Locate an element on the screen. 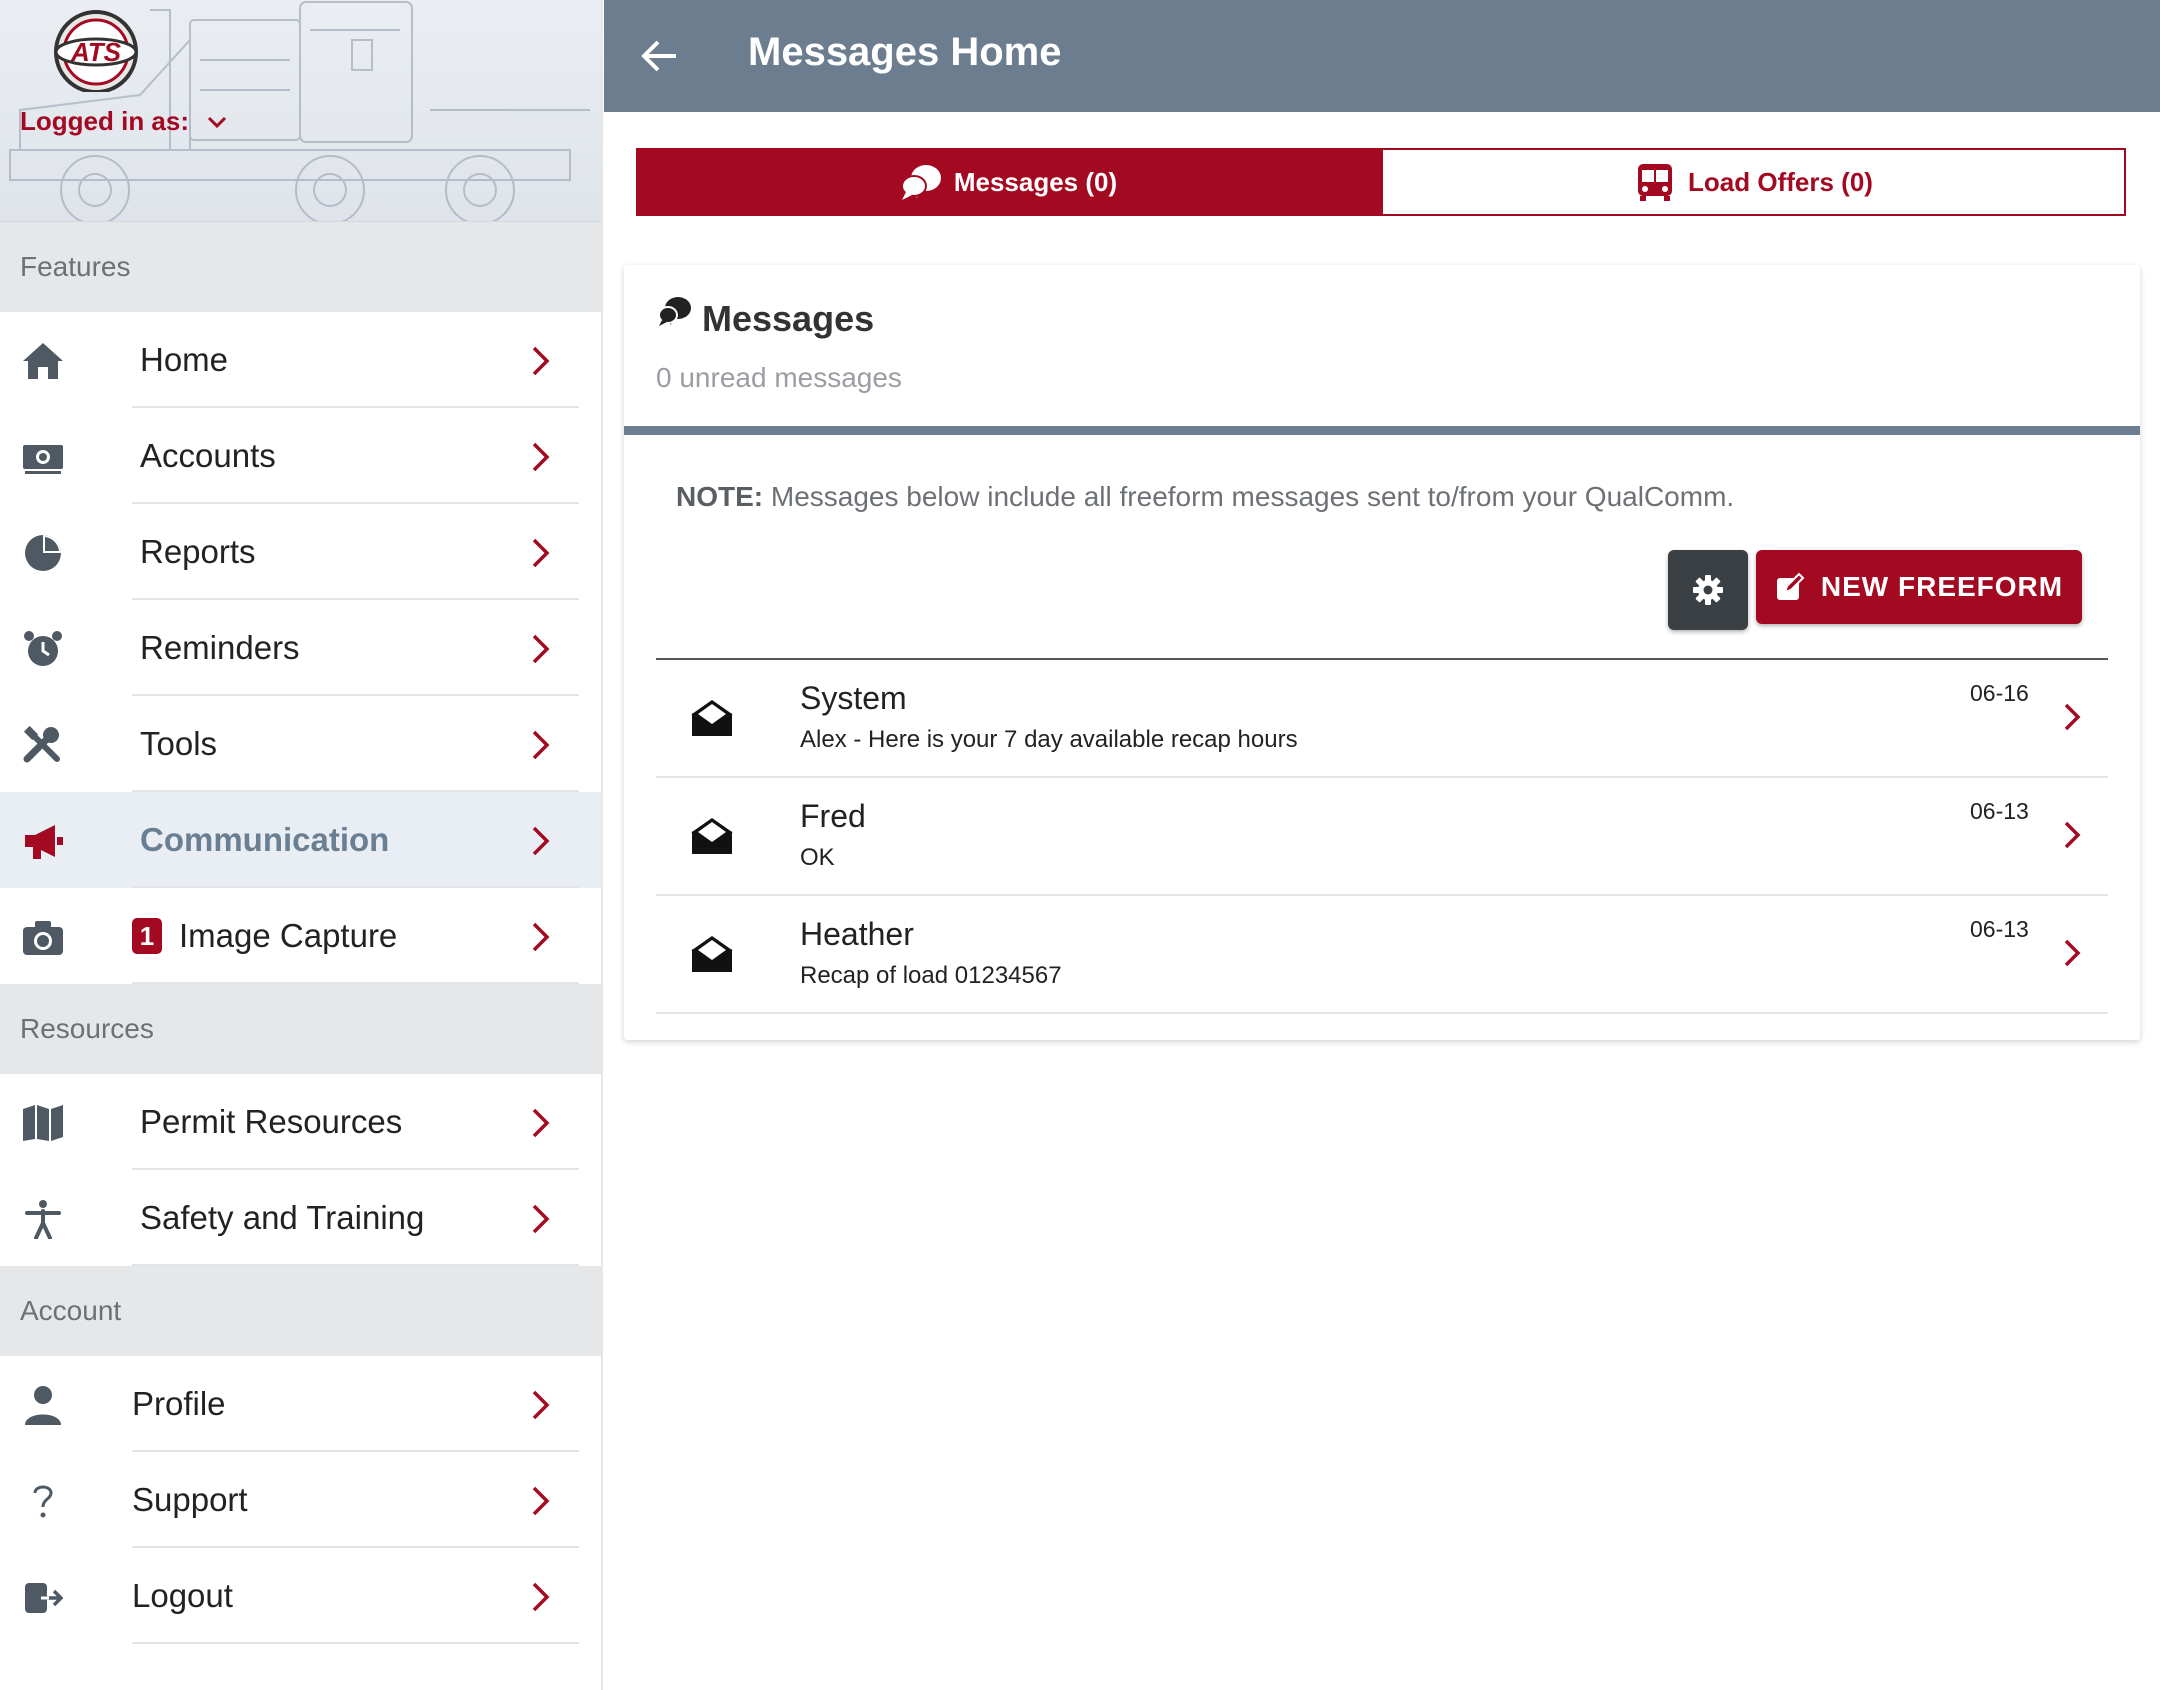  tools-icon is located at coordinates (43, 745).